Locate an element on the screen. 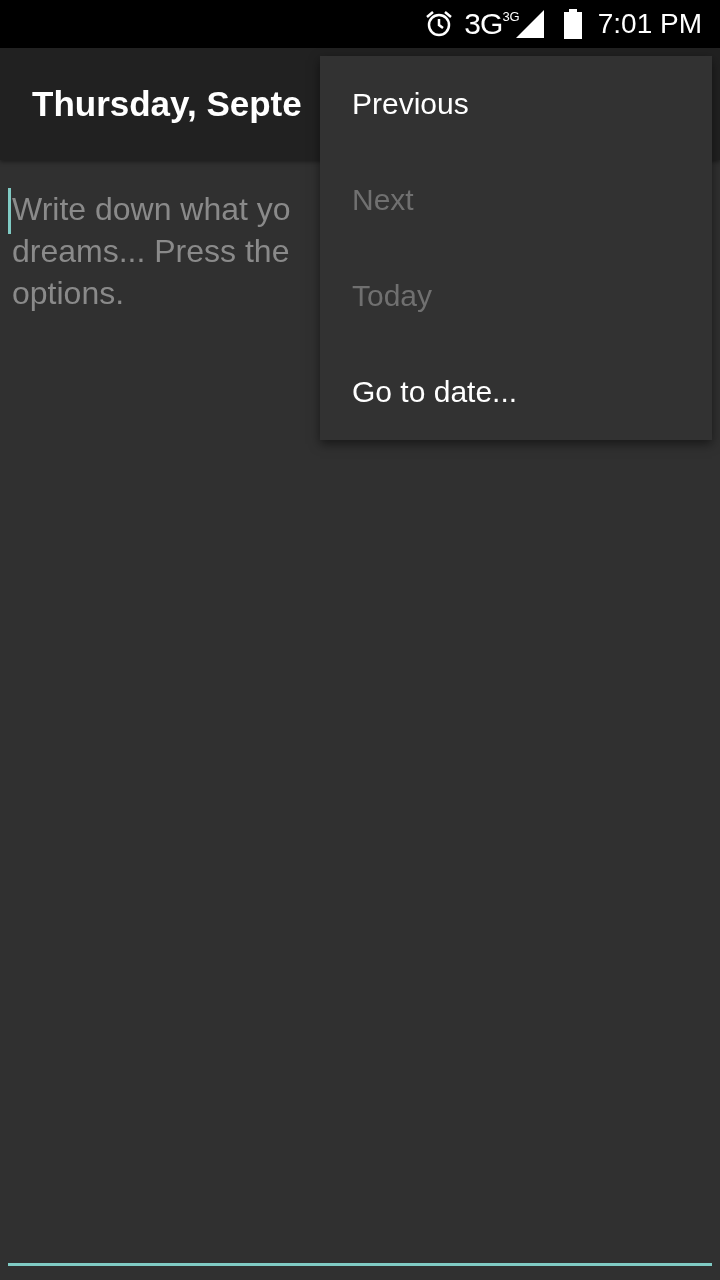 The width and height of the screenshot is (720, 1280). placeholder-text: options. is located at coordinates (69, 293).